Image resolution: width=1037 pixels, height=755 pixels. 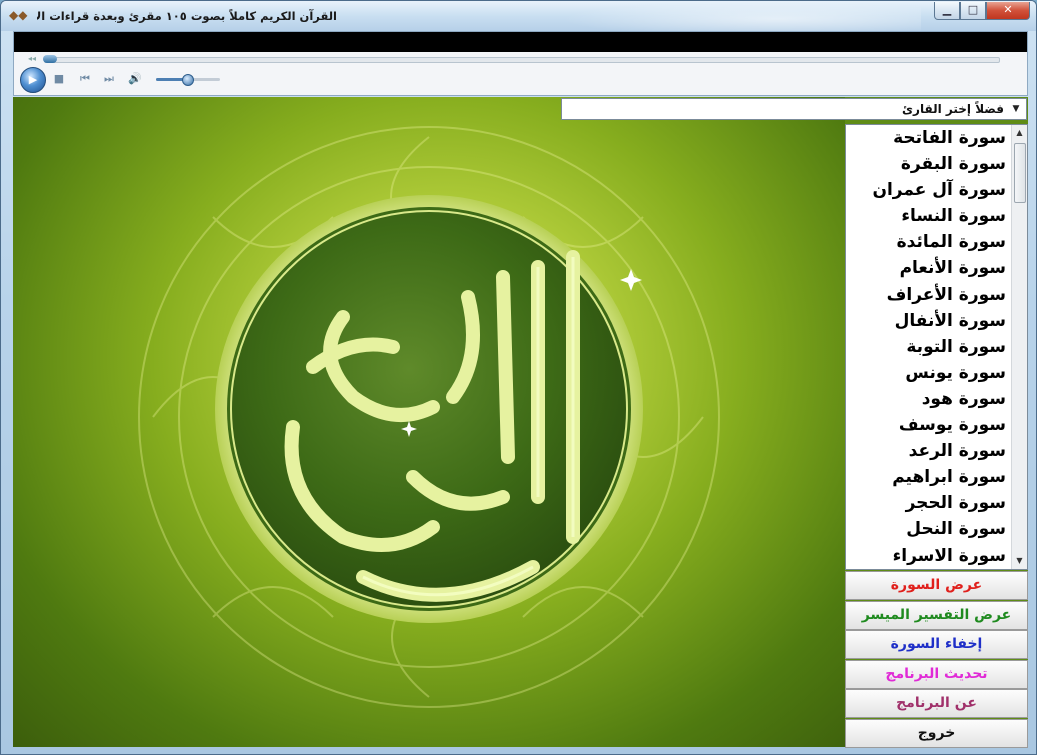 I want to click on show-tafsir-button: عرض التفسير الميسر, so click(x=936, y=615).